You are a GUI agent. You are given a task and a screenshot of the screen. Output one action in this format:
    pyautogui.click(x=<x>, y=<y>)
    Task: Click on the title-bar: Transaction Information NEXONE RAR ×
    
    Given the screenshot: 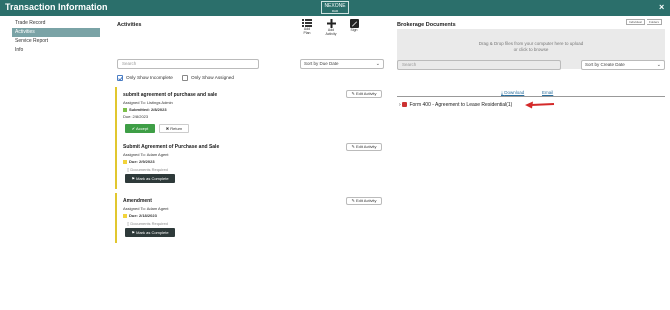 What is the action you would take?
    pyautogui.click(x=335, y=8)
    